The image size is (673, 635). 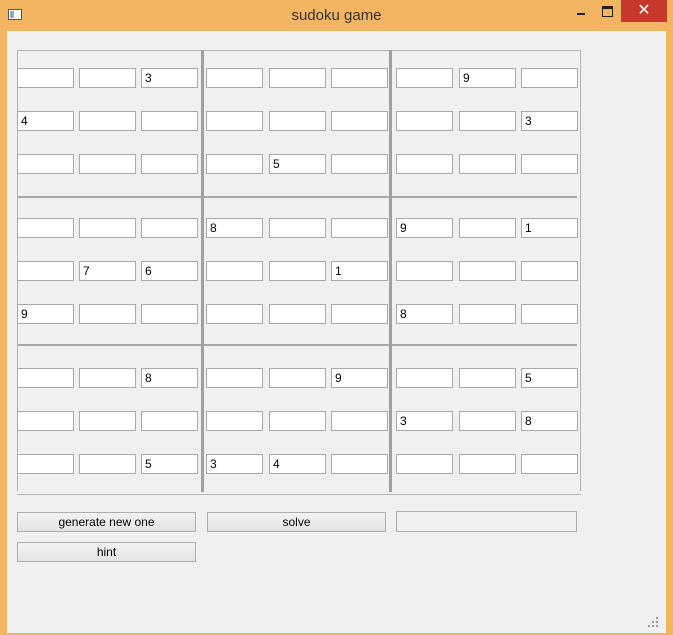 I want to click on cell-r5-c1, so click(x=45, y=271).